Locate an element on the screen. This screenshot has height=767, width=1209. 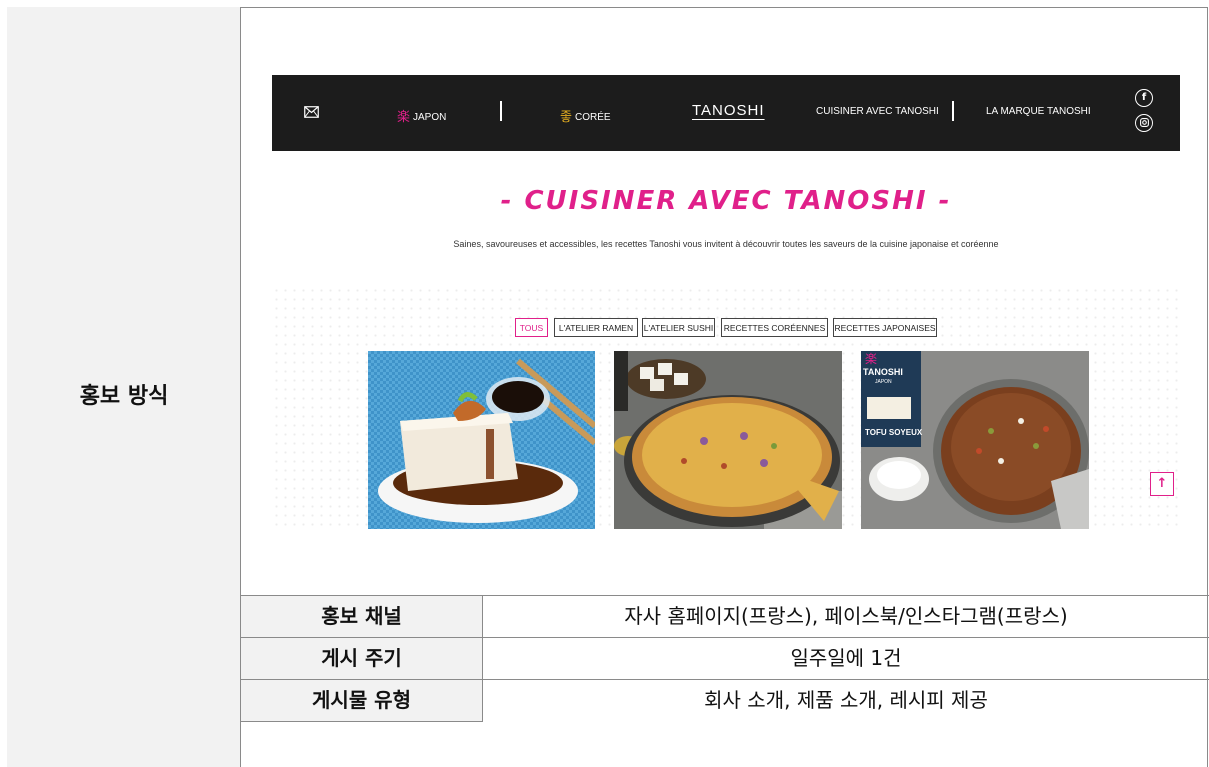
filter-recettes-coreennes: RECETTES CORÉENNES is located at coordinates (774, 327).